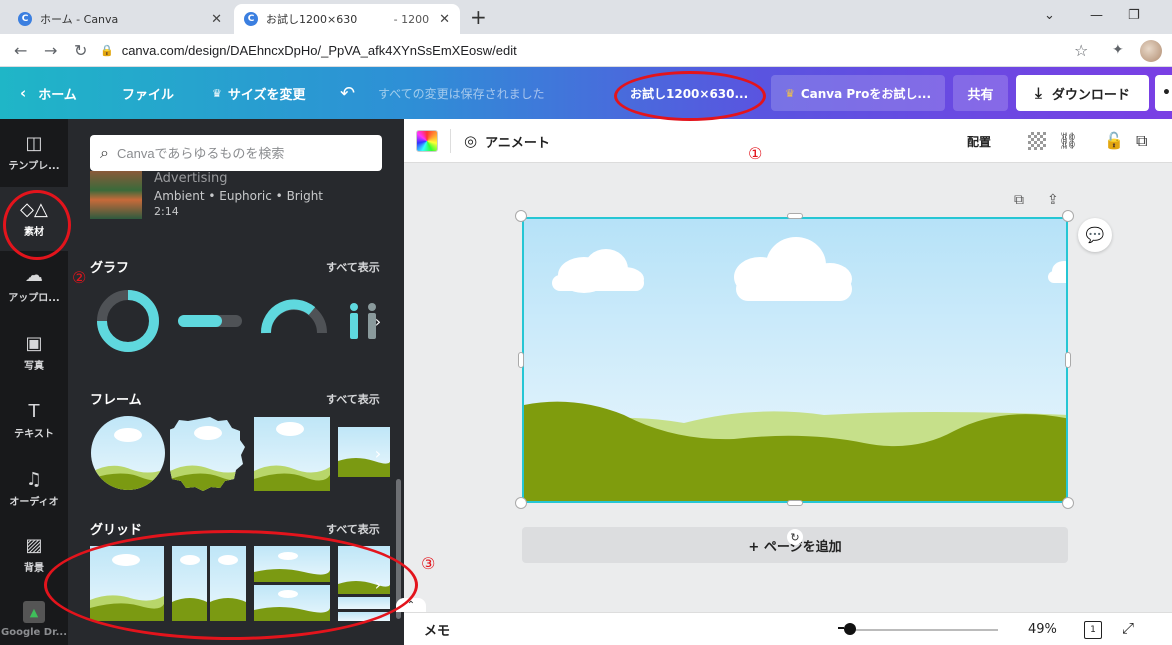 The width and height of the screenshot is (1172, 645). Describe the element at coordinates (353, 267) in the screenshot. I see `see-all-graph-link: すべて表示` at that location.